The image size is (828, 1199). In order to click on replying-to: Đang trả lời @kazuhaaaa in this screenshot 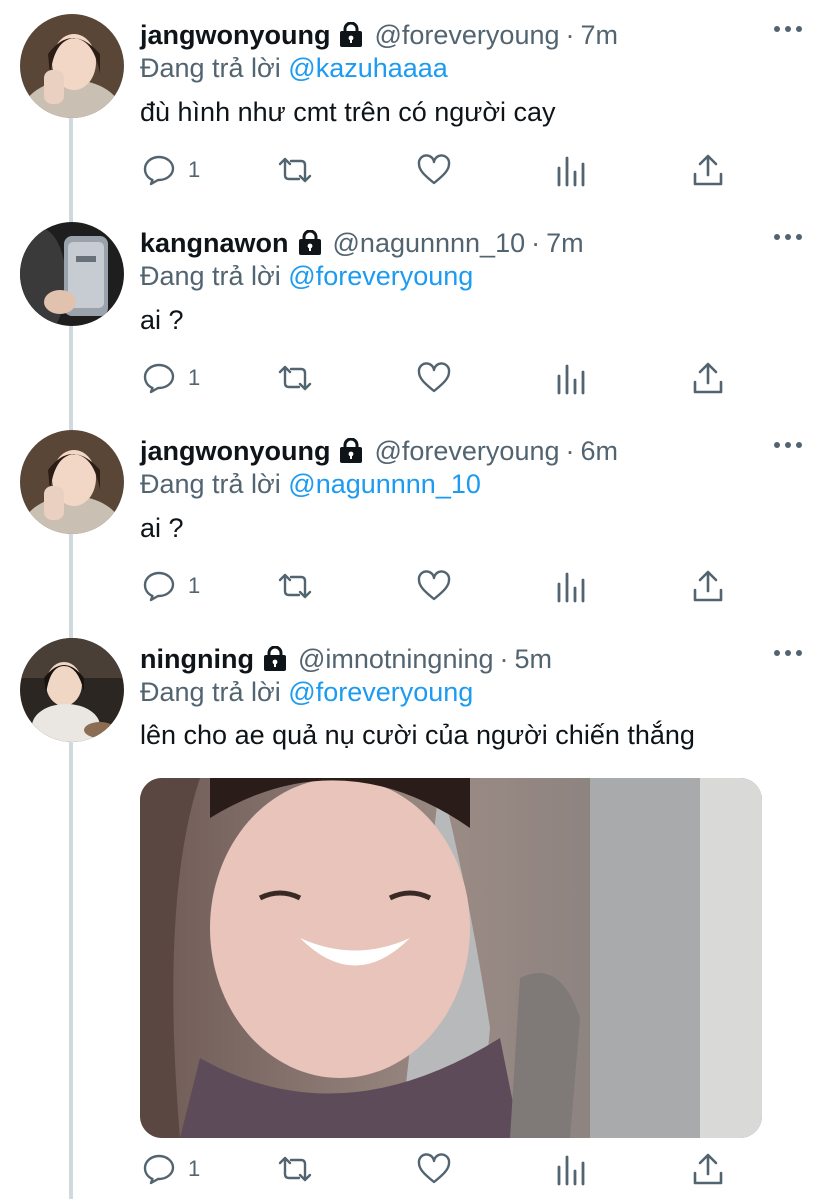, I will do `click(294, 68)`.